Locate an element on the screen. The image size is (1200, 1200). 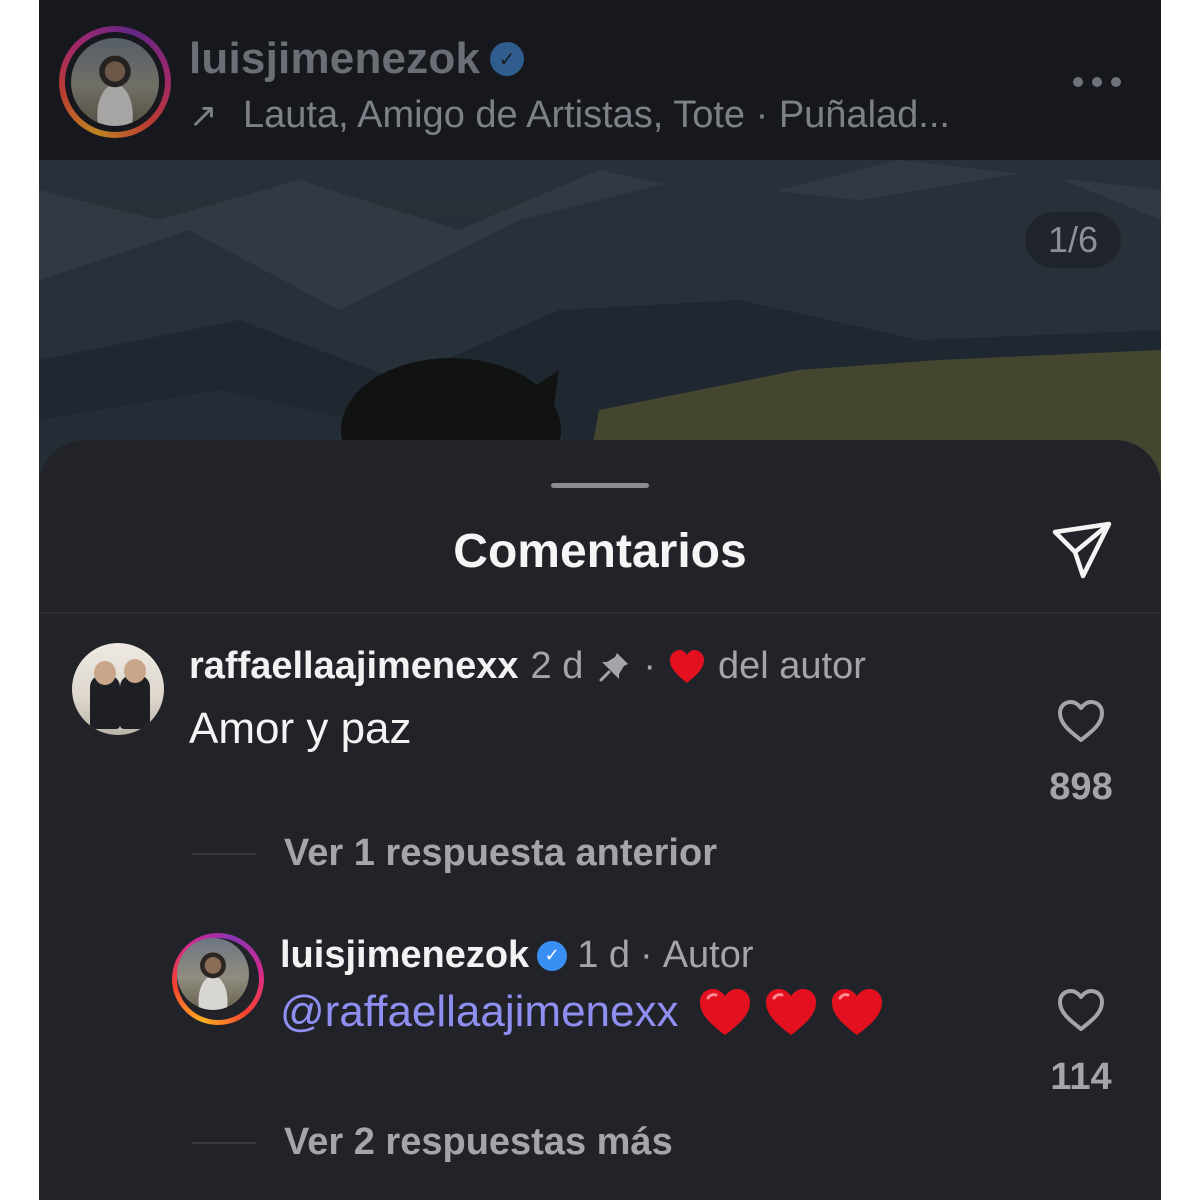
commenter-avatar is located at coordinates (118, 689).